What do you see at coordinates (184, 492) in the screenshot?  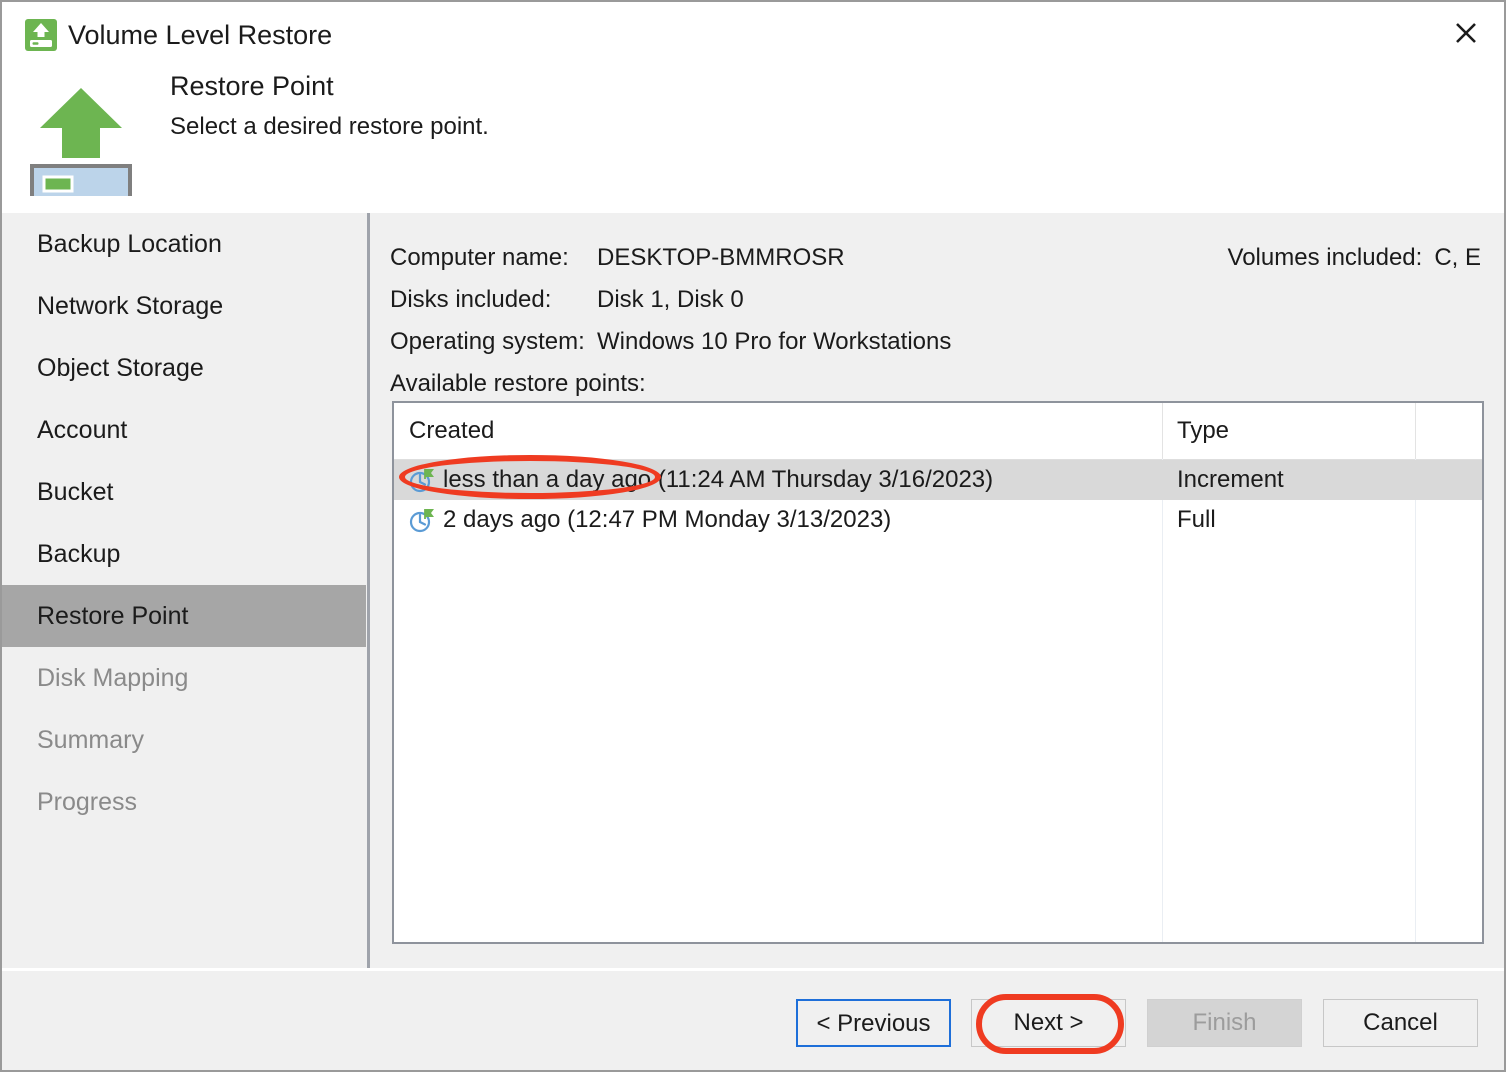 I see `sidebar-item-bucket: Bucket` at bounding box center [184, 492].